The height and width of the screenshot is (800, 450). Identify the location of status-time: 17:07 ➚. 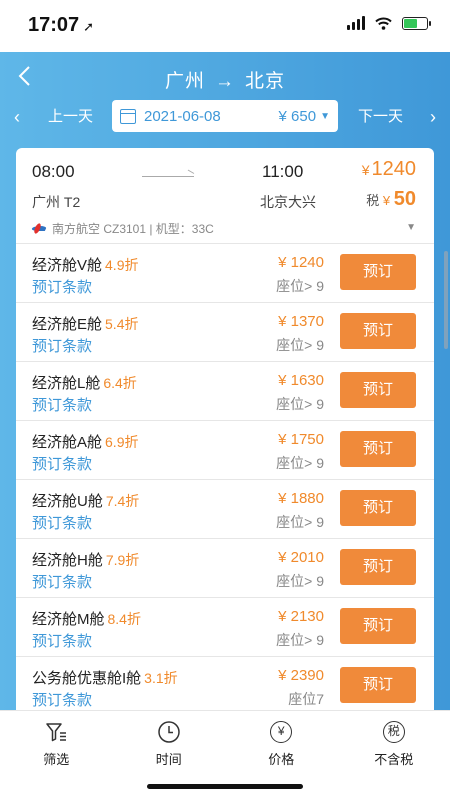
(61, 25).